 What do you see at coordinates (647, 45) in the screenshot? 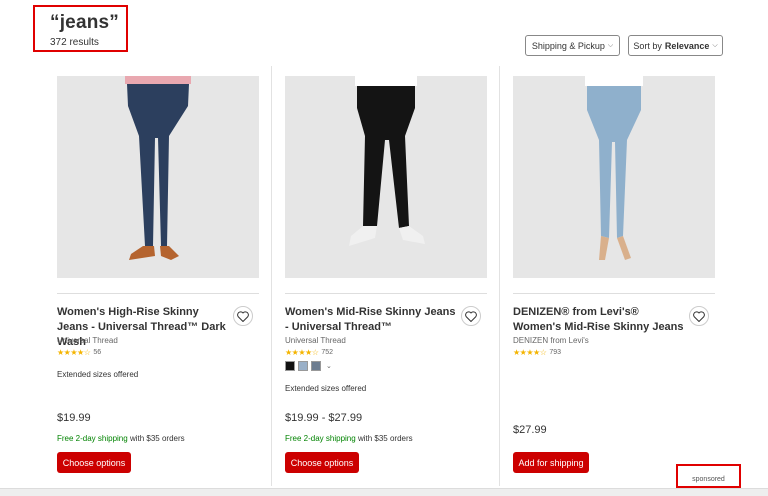
I see `sort-prefix: Sort by` at bounding box center [647, 45].